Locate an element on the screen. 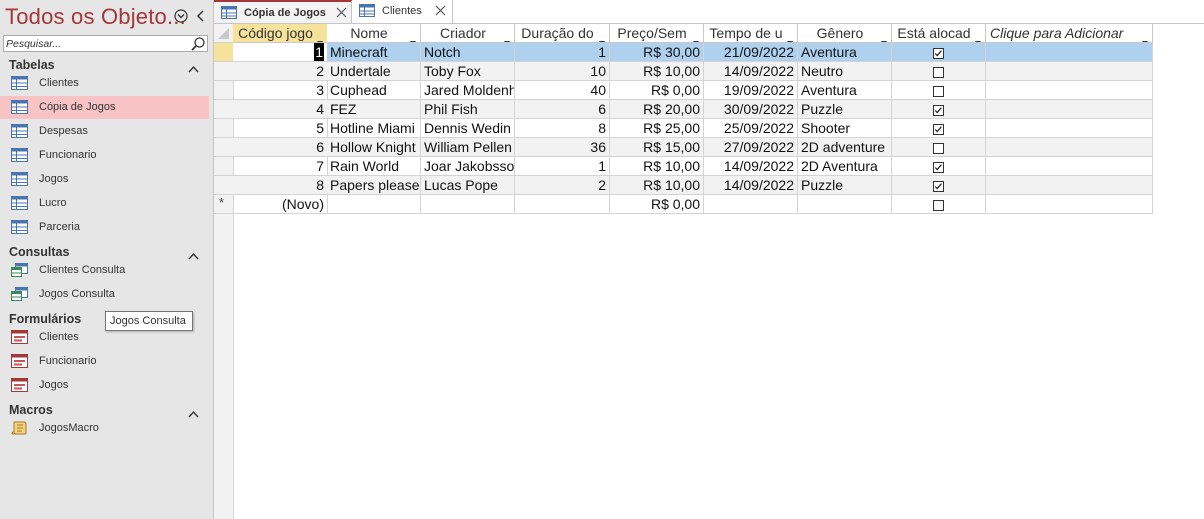 The image size is (1204, 519). table-cell: Aventura is located at coordinates (845, 52).